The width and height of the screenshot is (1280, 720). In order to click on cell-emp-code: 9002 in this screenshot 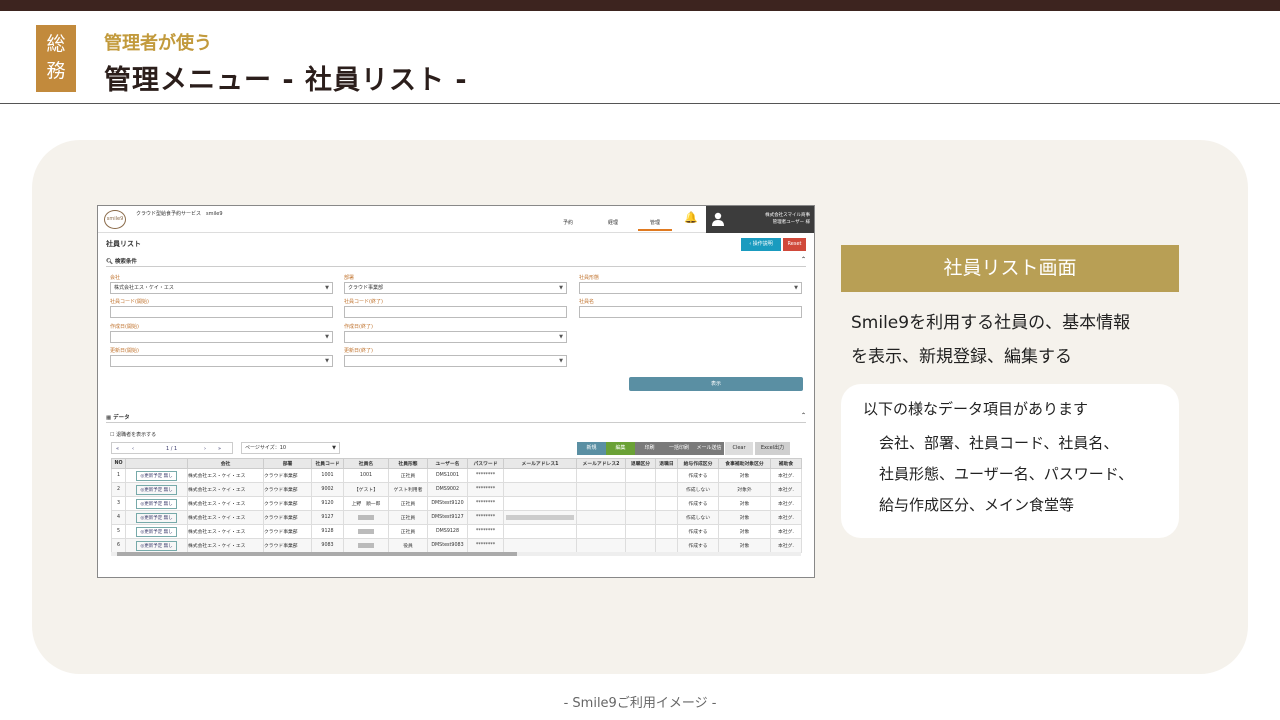, I will do `click(327, 489)`.